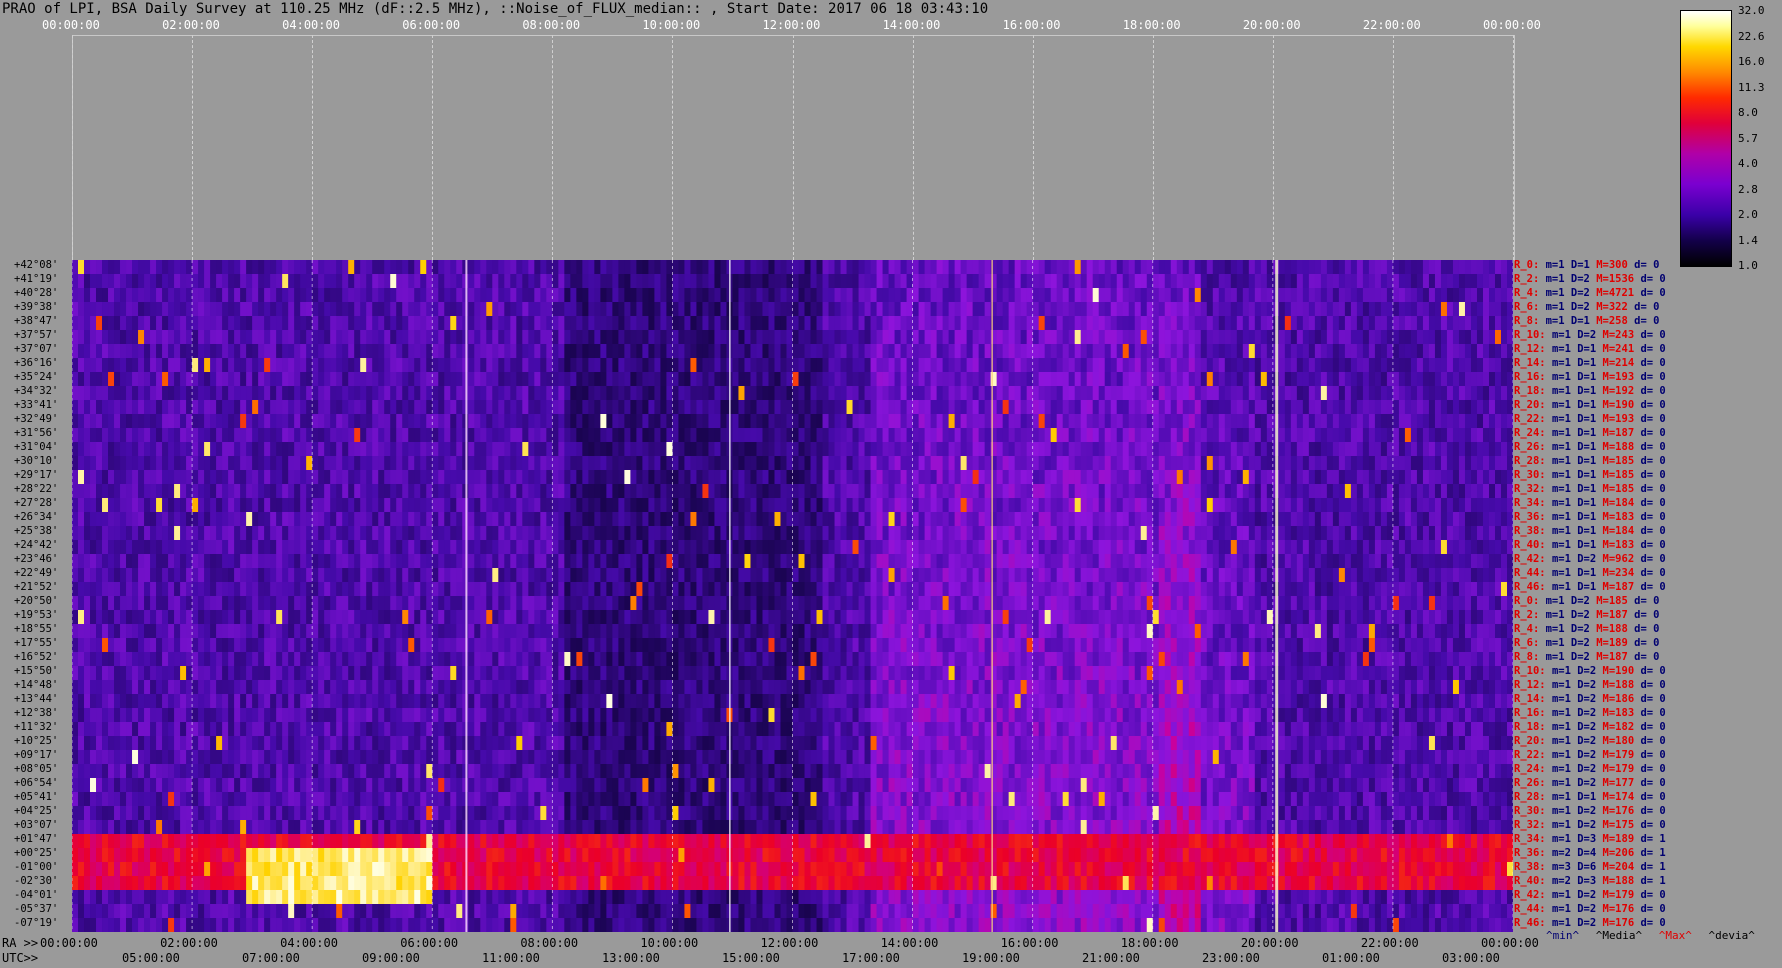  I want to click on declination-label: +05°41', so click(36, 797).